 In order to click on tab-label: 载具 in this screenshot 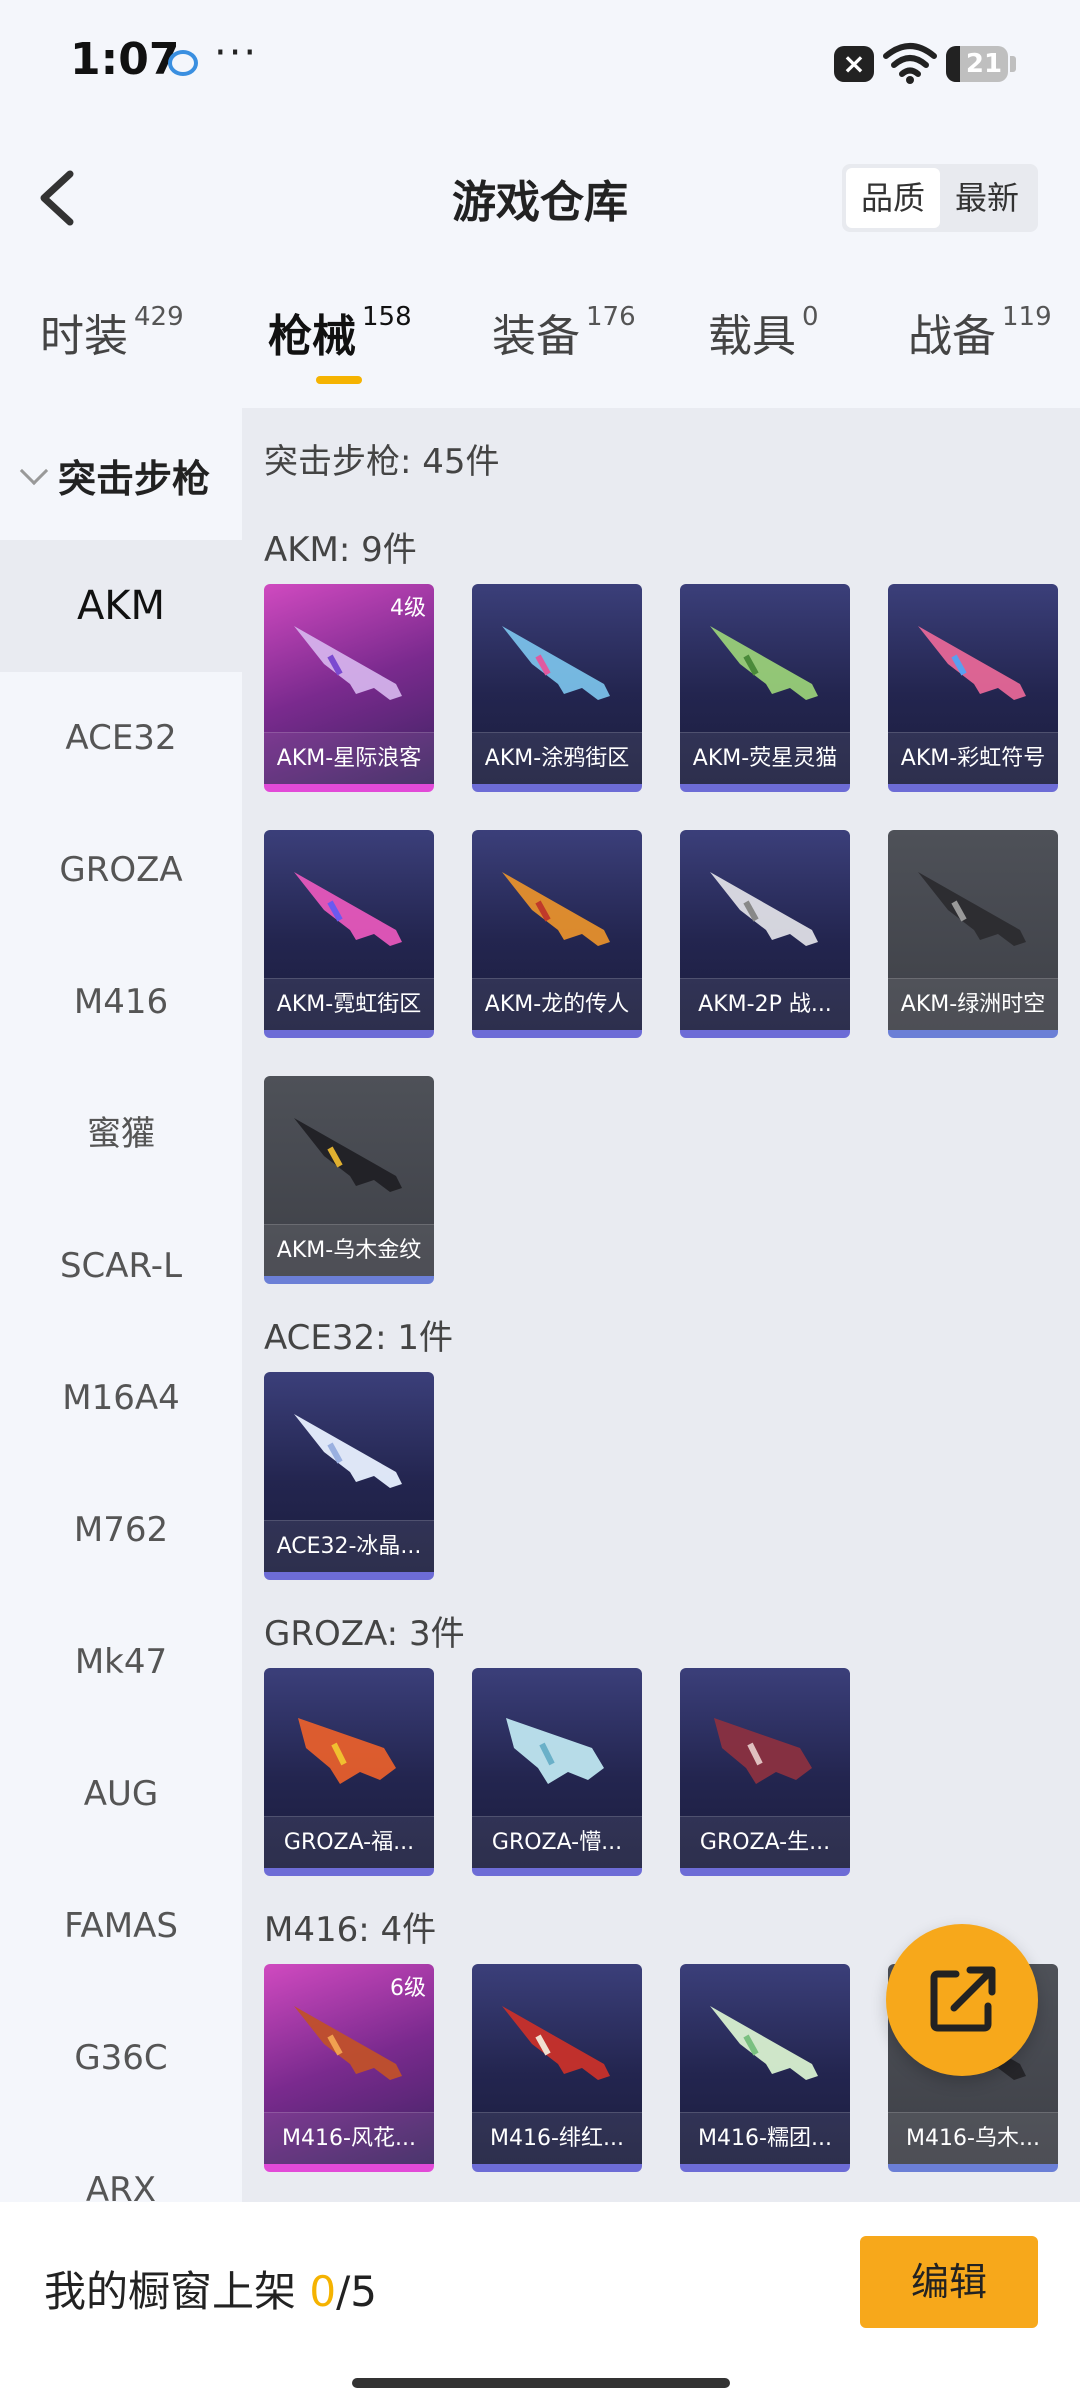, I will do `click(752, 336)`.